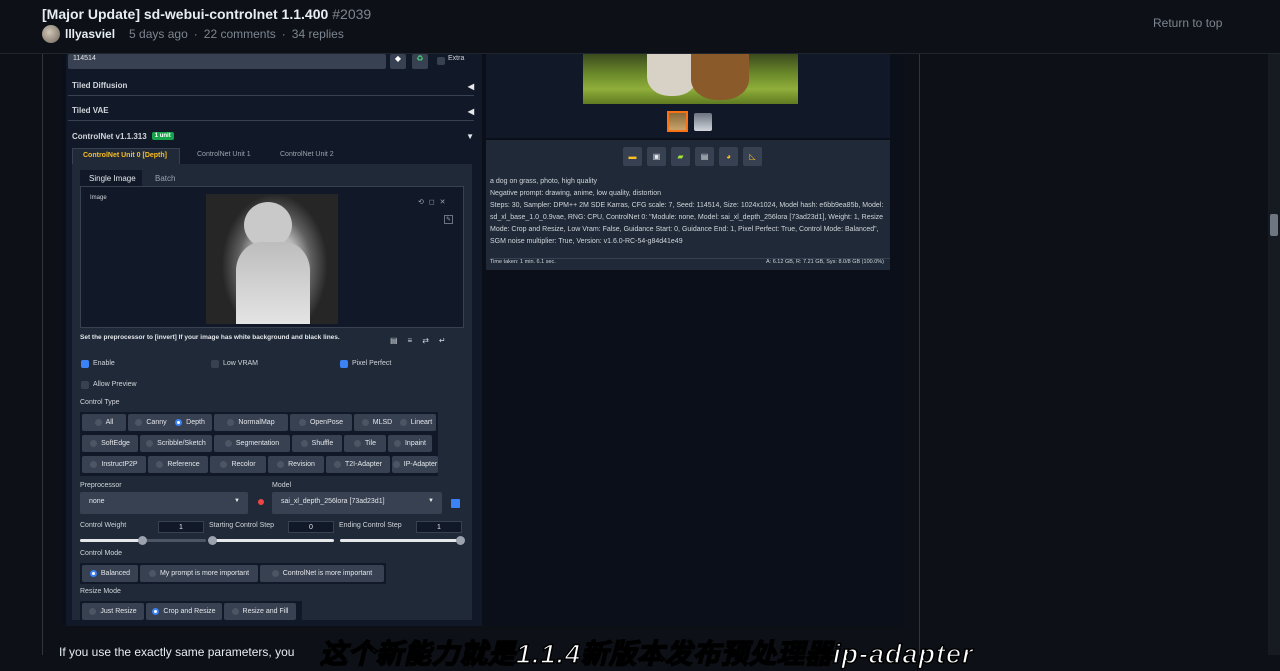 This screenshot has height=671, width=1280. What do you see at coordinates (1187, 23) in the screenshot?
I see `return-to-top-link: Return to top` at bounding box center [1187, 23].